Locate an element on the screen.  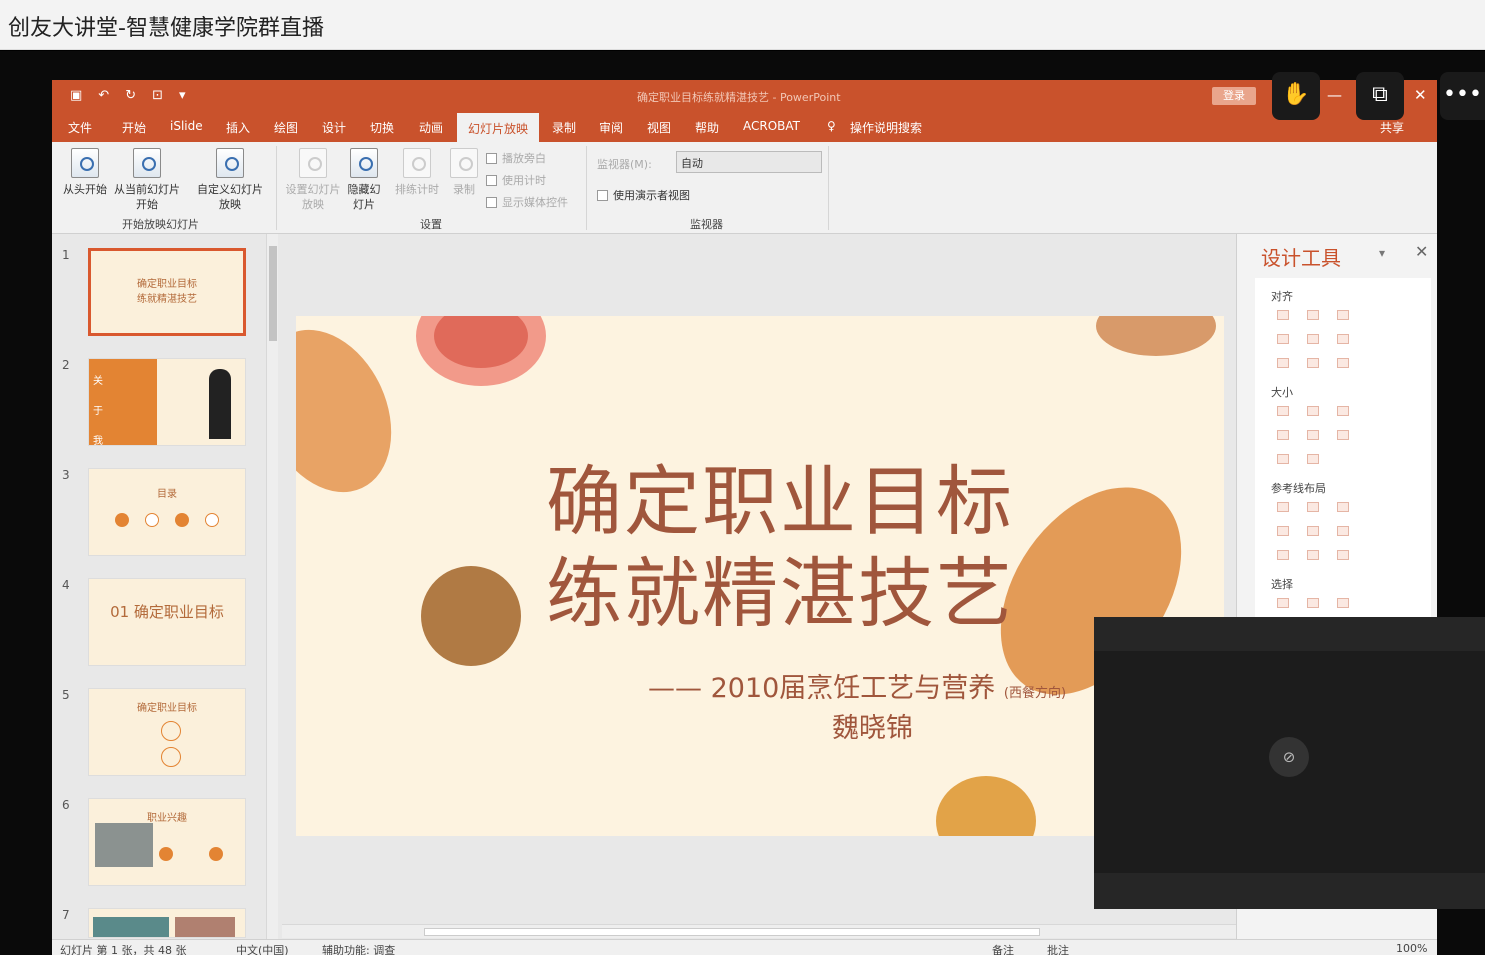
tab-help: 帮助 is located at coordinates (707, 127).